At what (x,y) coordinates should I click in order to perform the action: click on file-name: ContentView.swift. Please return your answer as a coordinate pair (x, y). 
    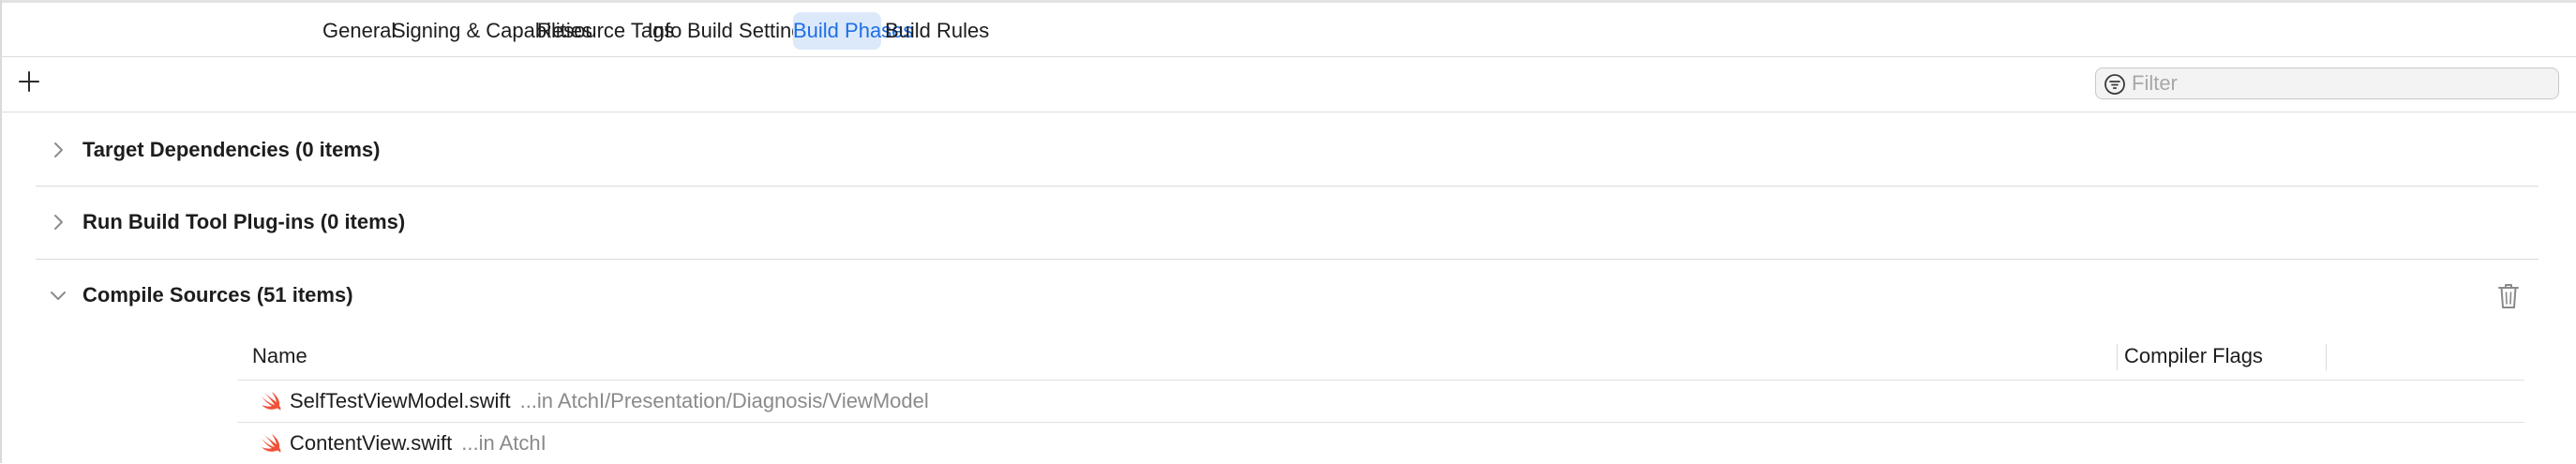
    Looking at the image, I should click on (371, 443).